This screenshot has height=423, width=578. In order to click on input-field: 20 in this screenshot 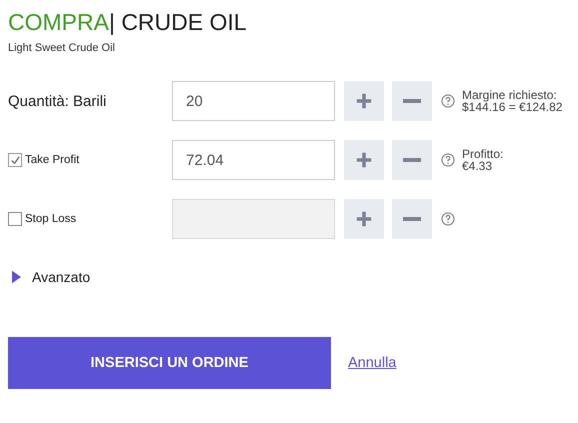, I will do `click(253, 101)`.